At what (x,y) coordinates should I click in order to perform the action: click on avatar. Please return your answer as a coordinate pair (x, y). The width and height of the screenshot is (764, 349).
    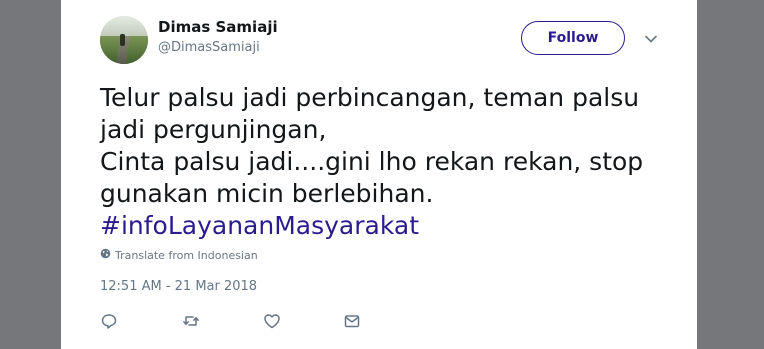
    Looking at the image, I should click on (124, 40).